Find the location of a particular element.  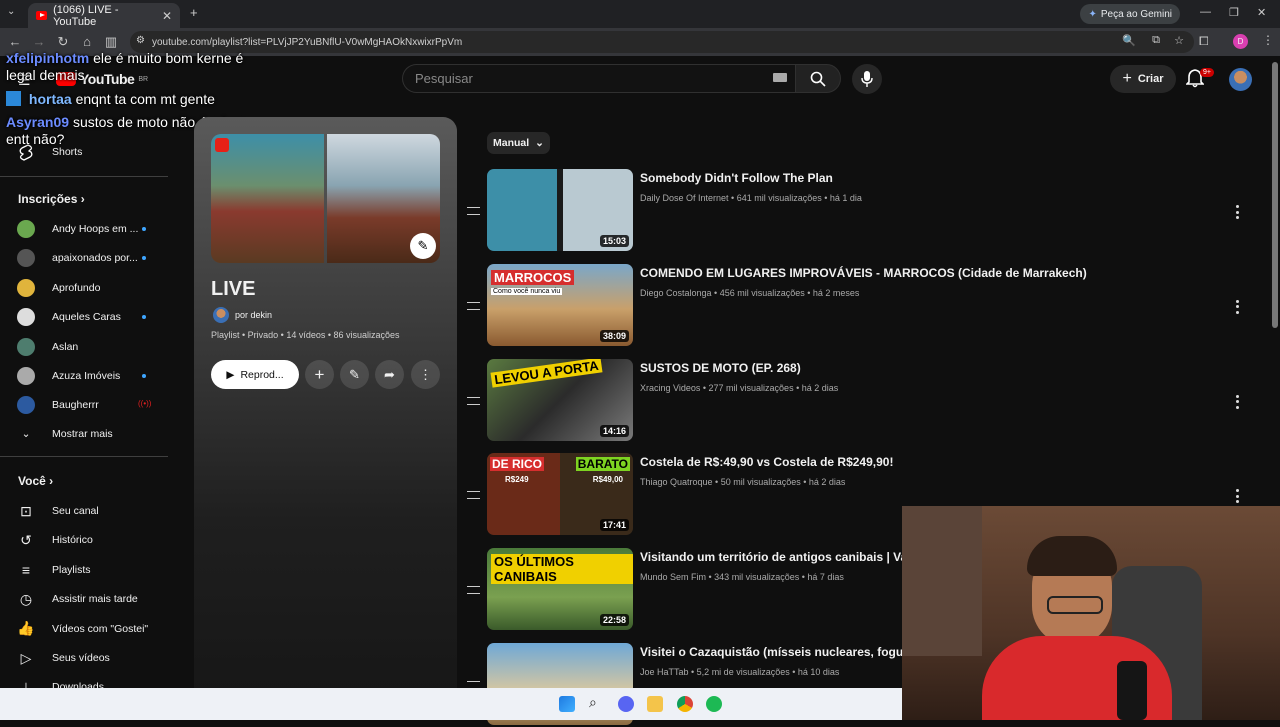

close-window-icon: ✕ is located at coordinates (1261, 12).